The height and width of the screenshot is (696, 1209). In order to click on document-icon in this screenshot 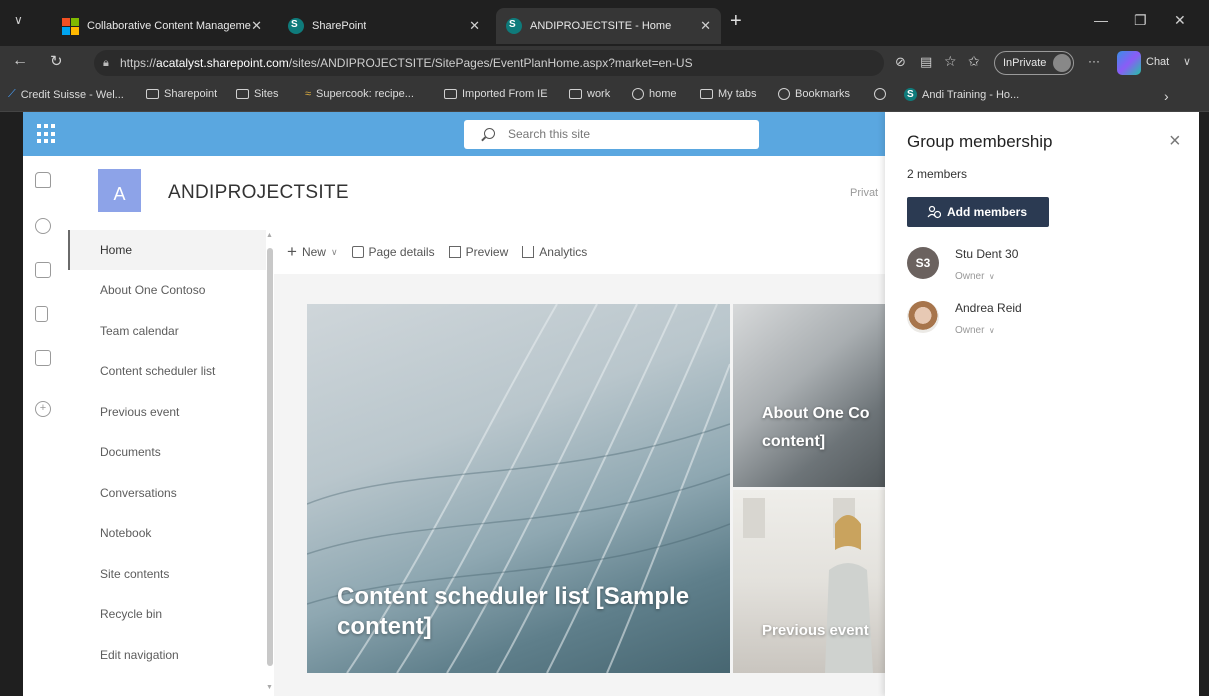, I will do `click(41, 314)`.